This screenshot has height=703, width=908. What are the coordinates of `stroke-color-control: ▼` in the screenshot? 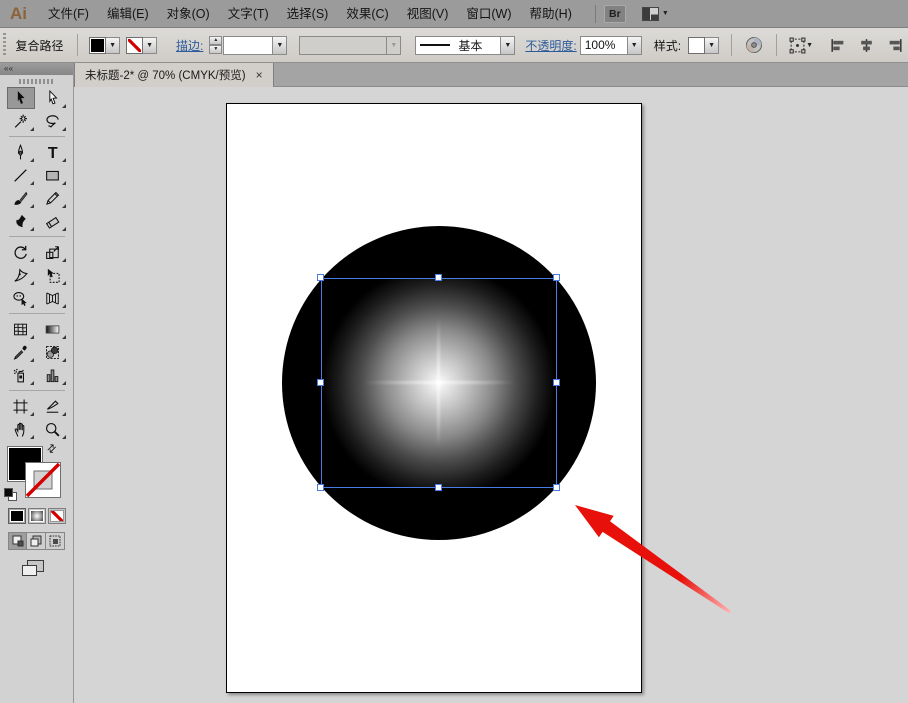 It's located at (142, 45).